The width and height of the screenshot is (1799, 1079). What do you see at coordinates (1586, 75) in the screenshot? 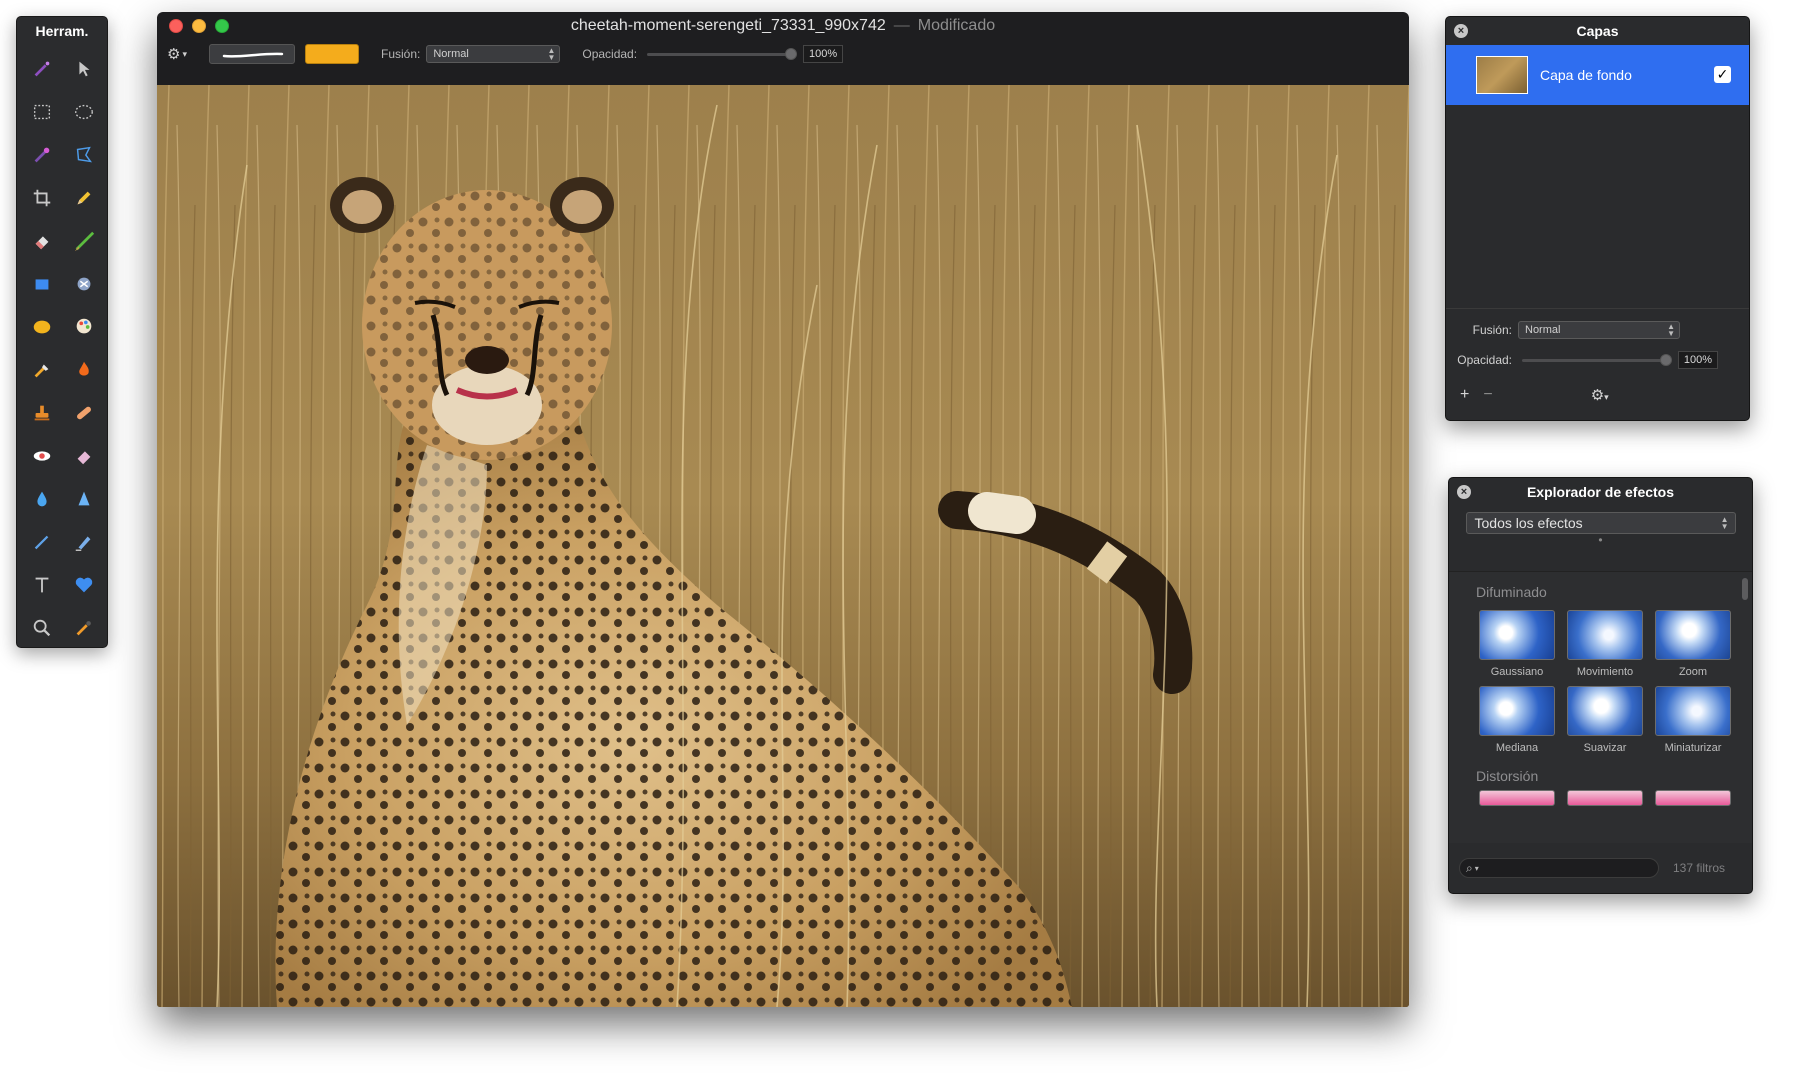
I see `layer-name: Capa de fondo` at bounding box center [1586, 75].